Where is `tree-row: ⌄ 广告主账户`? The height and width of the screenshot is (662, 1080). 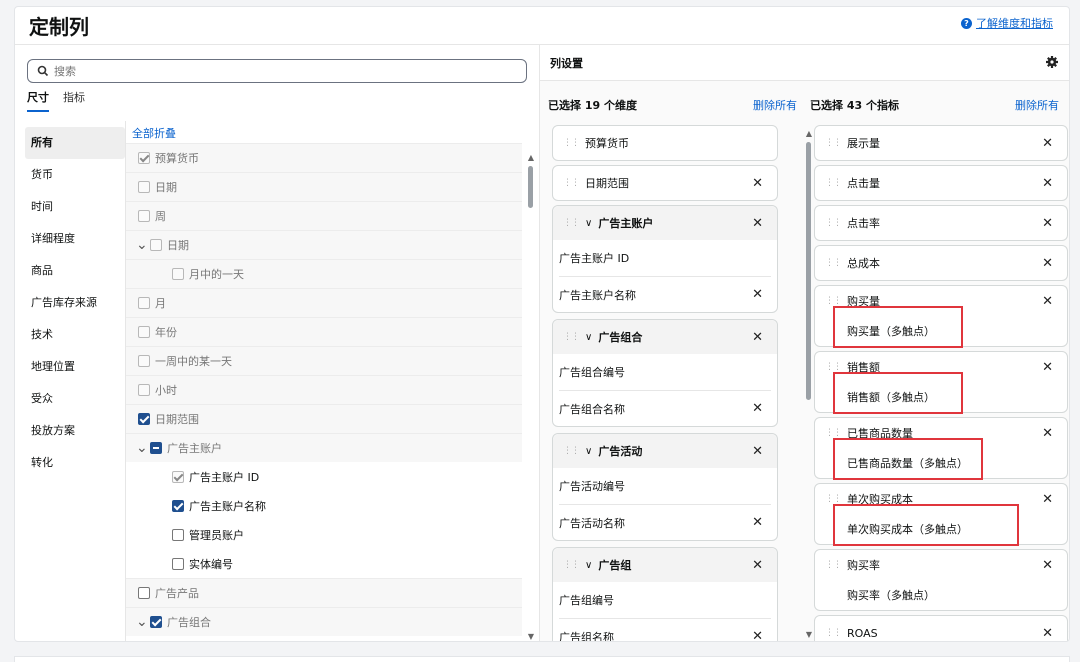
tree-row: ⌄ 广告主账户 is located at coordinates (324, 447).